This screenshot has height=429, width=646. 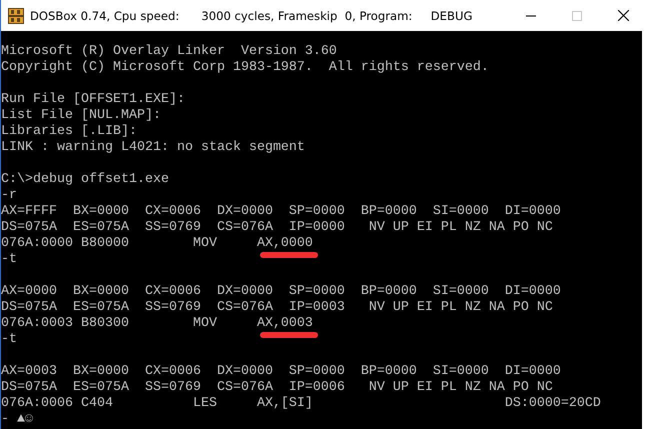 What do you see at coordinates (281, 372) in the screenshot?
I see `terminal-line: AX=0003 BX=0000 CX=0006 DX=0000 SP=0000 BP=0000 SI=0000 DI=0000` at bounding box center [281, 372].